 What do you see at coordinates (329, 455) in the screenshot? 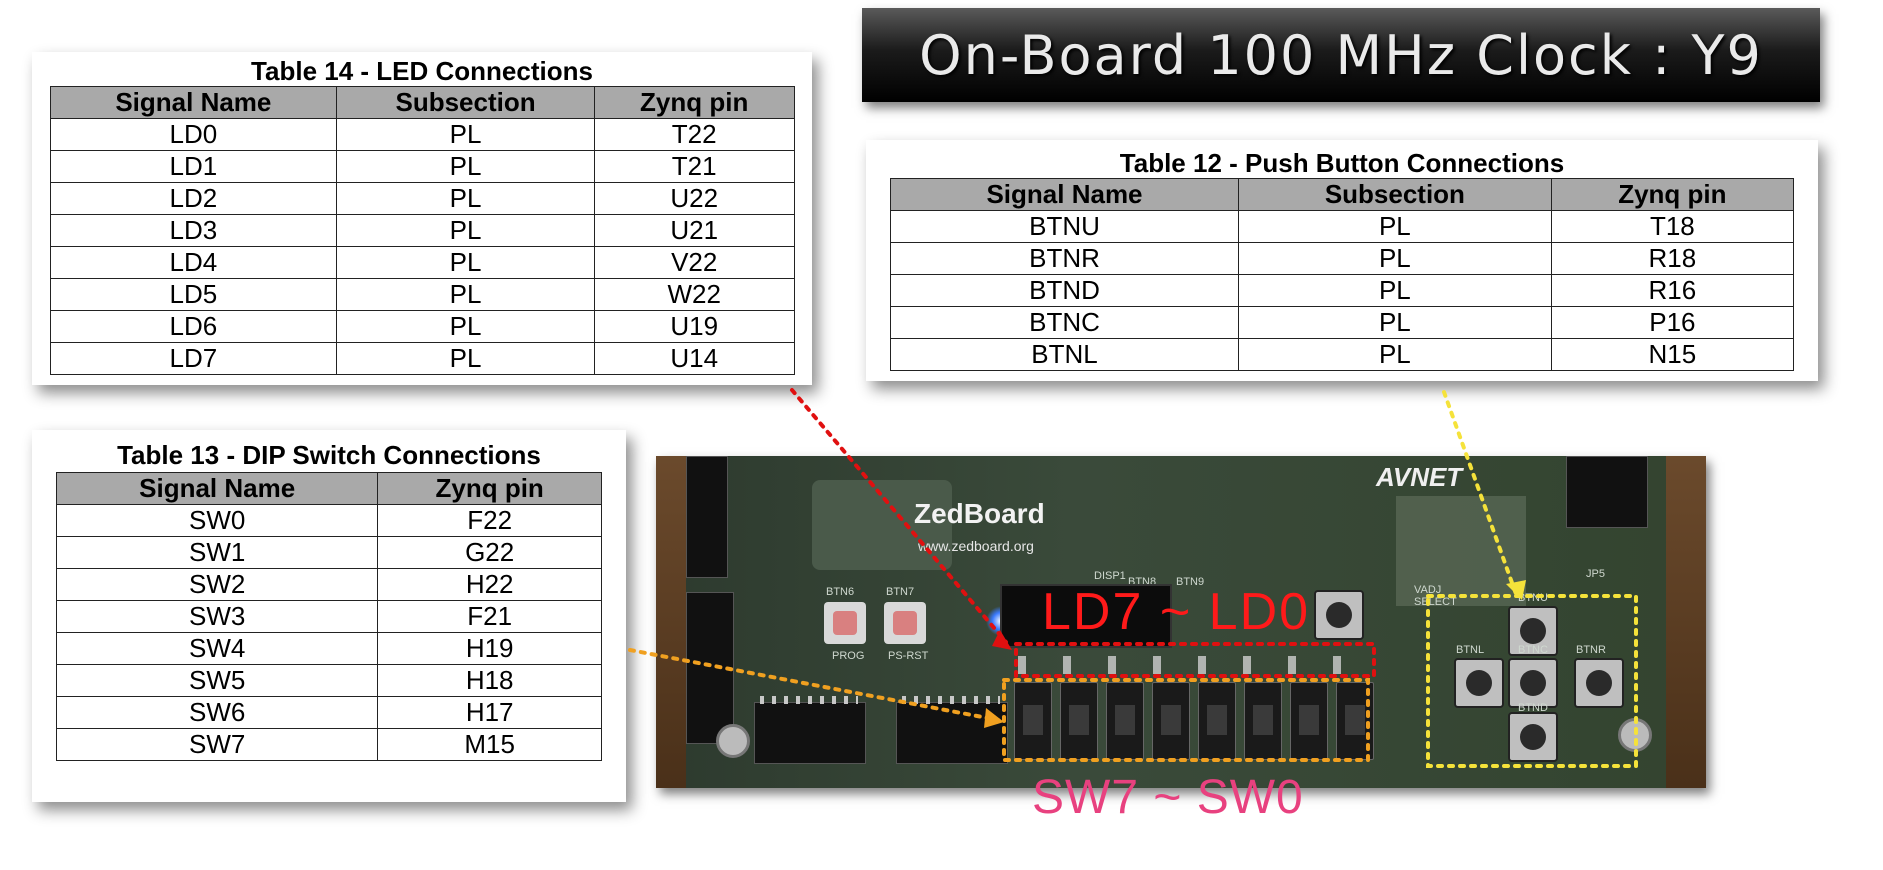
I see `switch-table-title: Table 13 - DIP Switch Connections` at bounding box center [329, 455].